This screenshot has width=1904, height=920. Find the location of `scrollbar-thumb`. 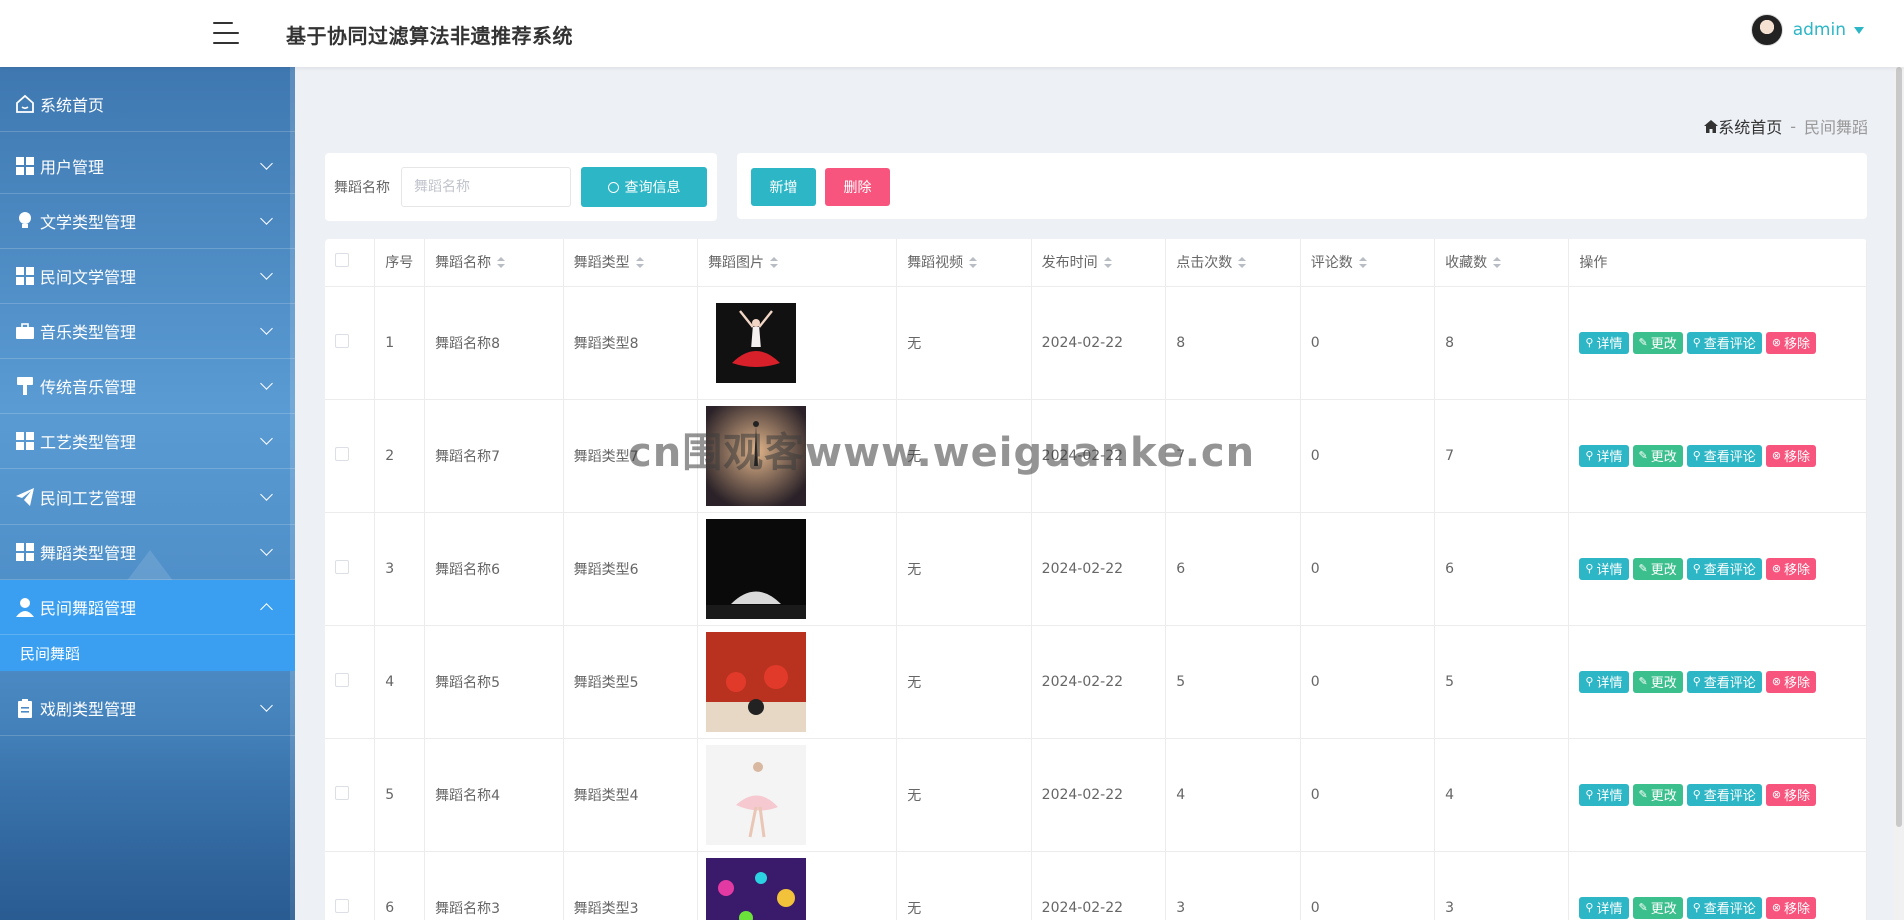

scrollbar-thumb is located at coordinates (1899, 447).